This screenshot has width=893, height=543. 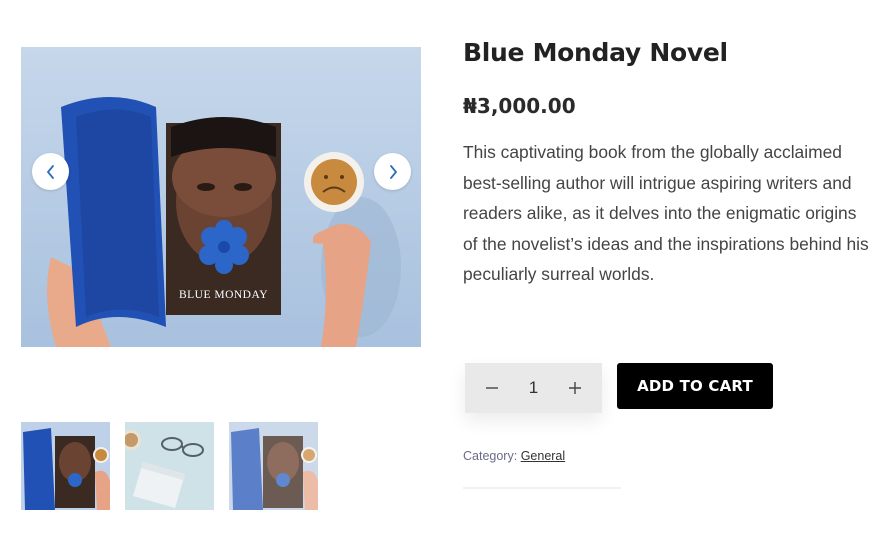 I want to click on chevron-right-icon, so click(x=393, y=171).